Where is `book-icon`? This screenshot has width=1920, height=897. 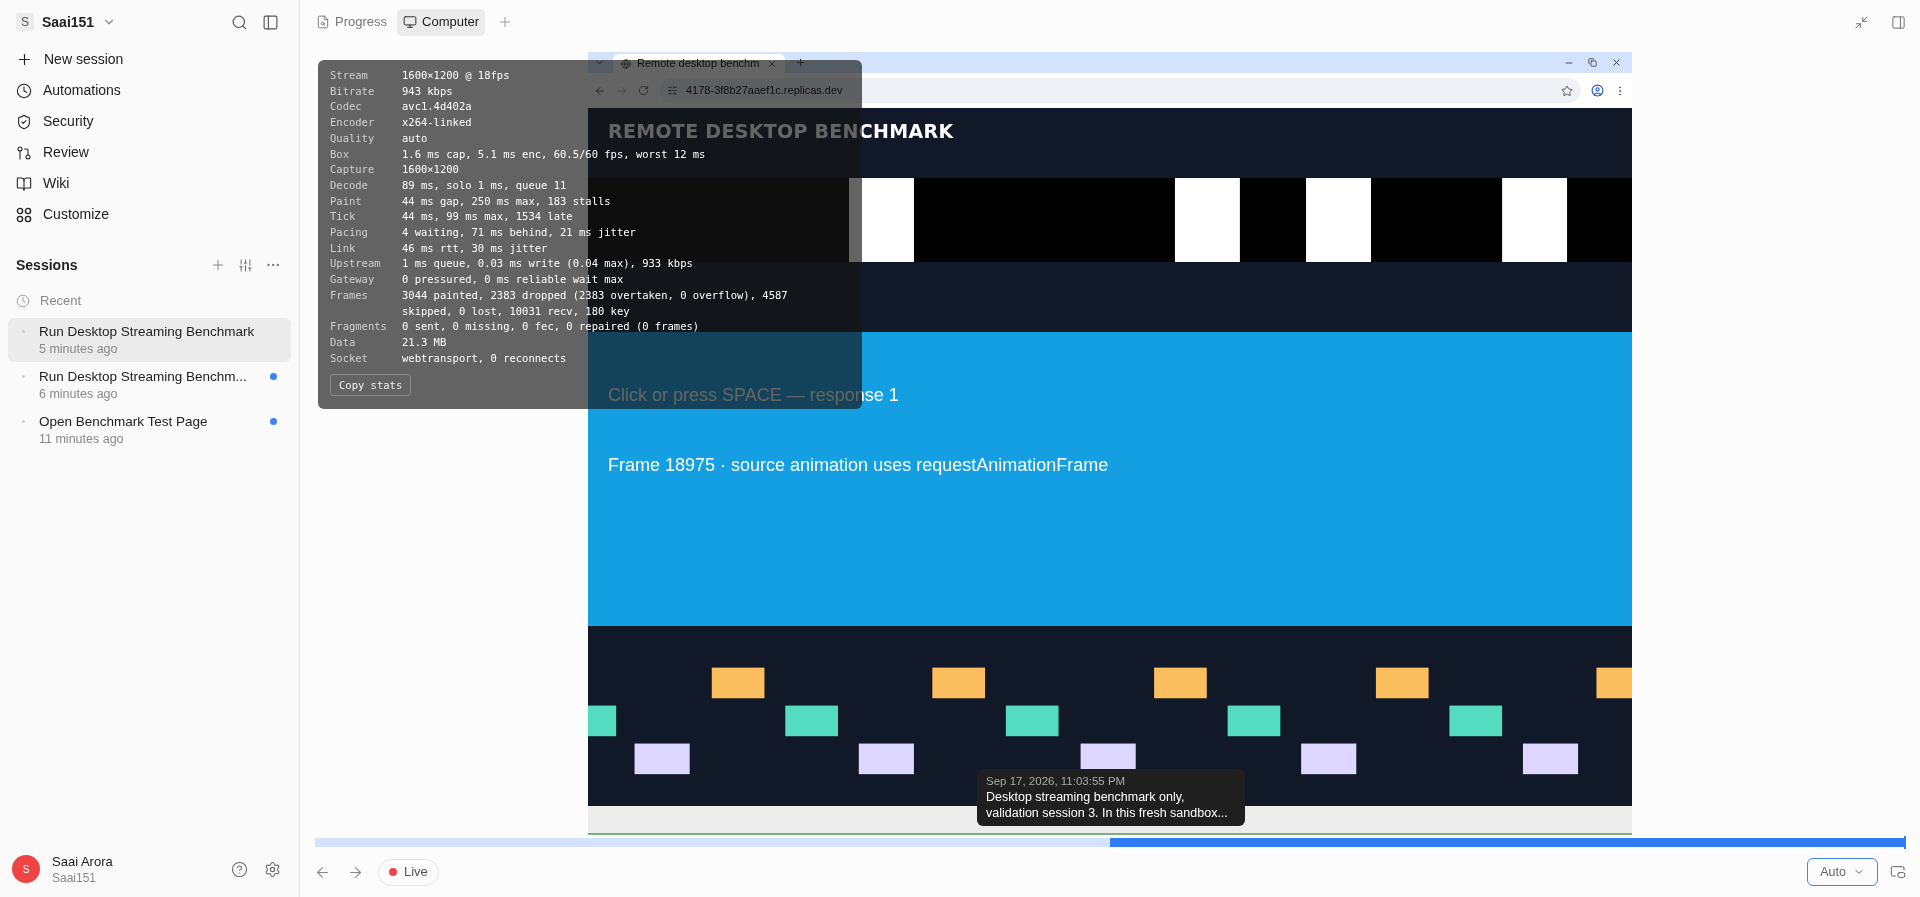
book-icon is located at coordinates (24, 183).